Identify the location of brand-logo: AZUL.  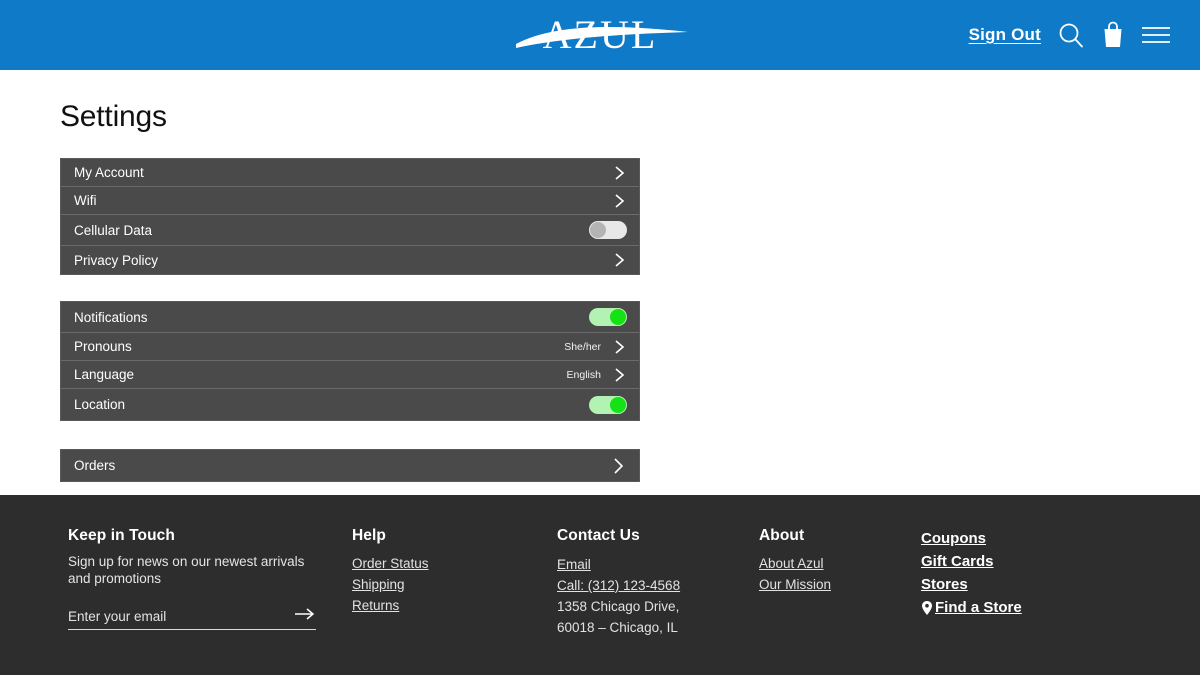
(602, 35).